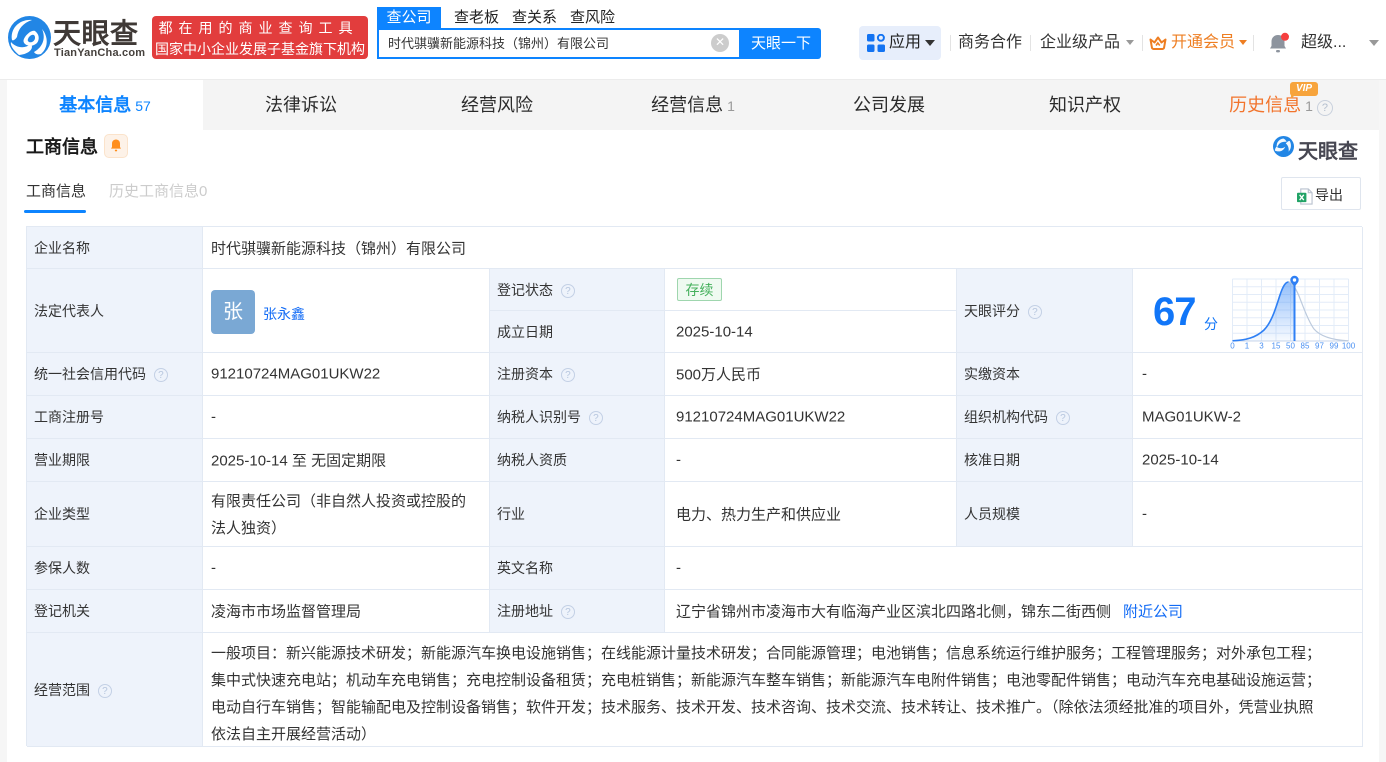 The image size is (1386, 762). I want to click on svg-text: 50, so click(1290, 346).